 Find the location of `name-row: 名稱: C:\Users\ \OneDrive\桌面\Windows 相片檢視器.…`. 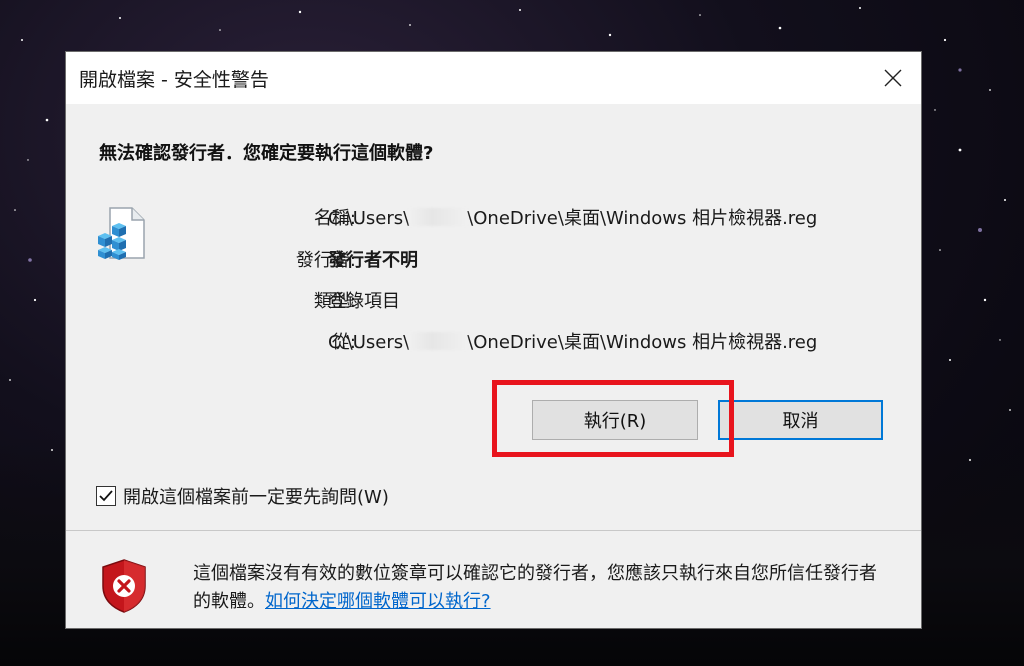

name-row: 名稱: C:\Users\ \OneDrive\桌面\Windows 相片檢視器.… is located at coordinates (561, 218).